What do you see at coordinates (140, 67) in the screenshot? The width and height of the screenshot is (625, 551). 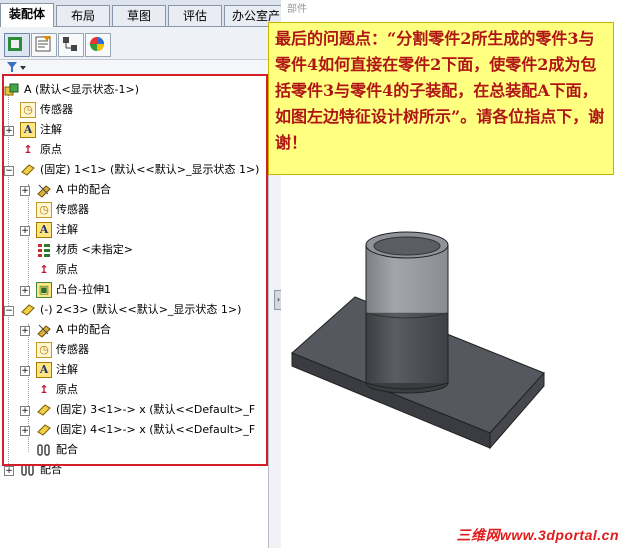 I see `filter-bar` at bounding box center [140, 67].